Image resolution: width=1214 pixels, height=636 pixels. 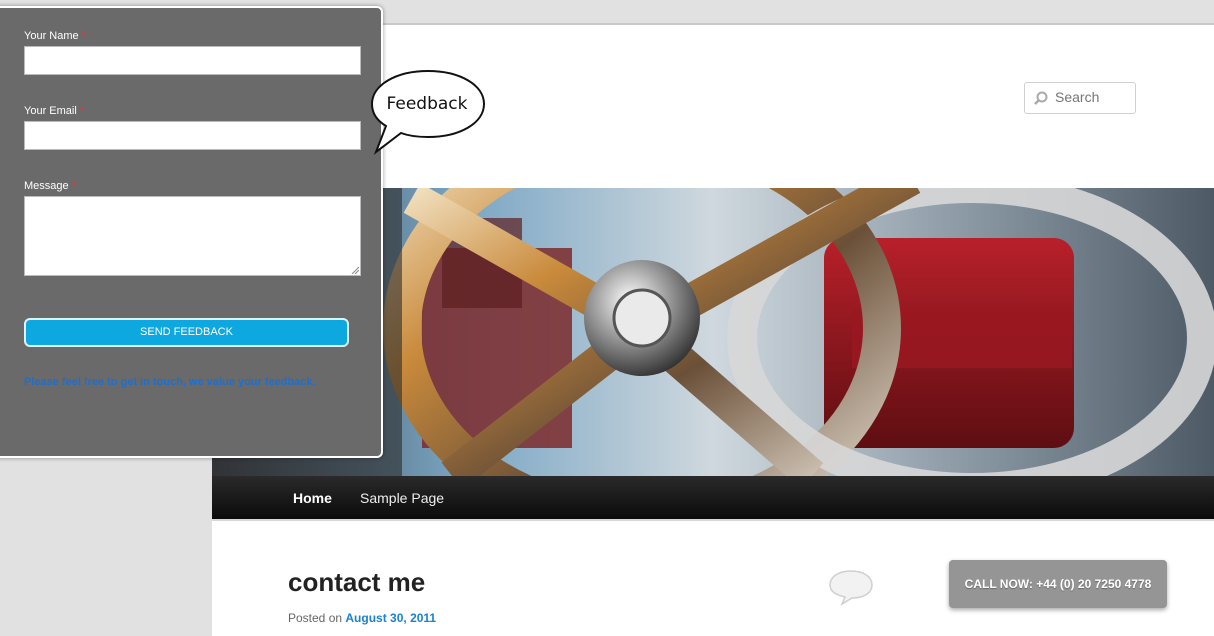 I want to click on resize-grip-icon, so click(x=355, y=270).